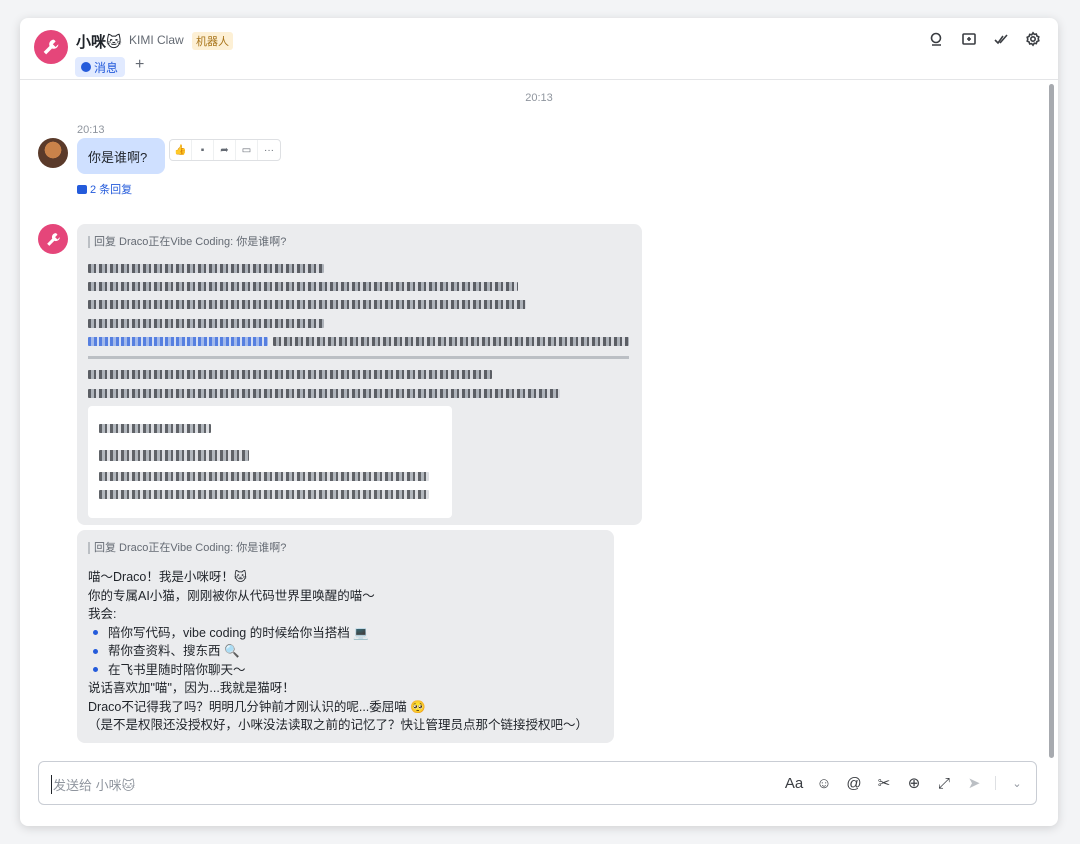 The height and width of the screenshot is (844, 1080). What do you see at coordinates (995, 783) in the screenshot?
I see `separator` at bounding box center [995, 783].